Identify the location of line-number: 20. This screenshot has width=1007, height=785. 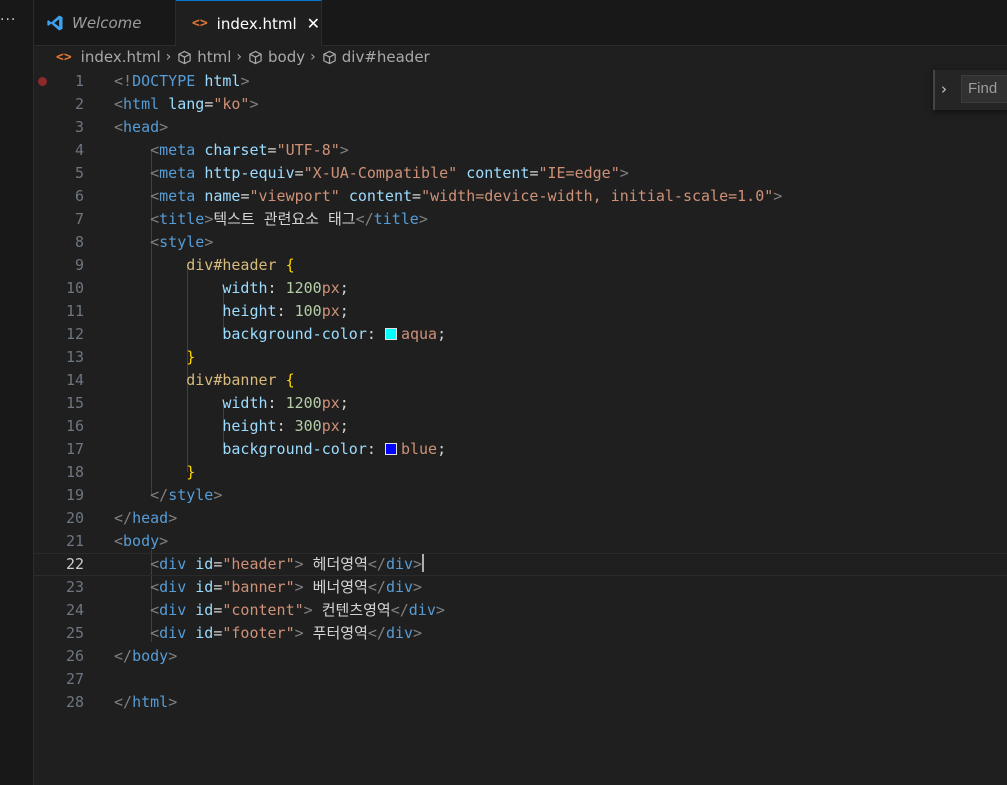
(74, 518).